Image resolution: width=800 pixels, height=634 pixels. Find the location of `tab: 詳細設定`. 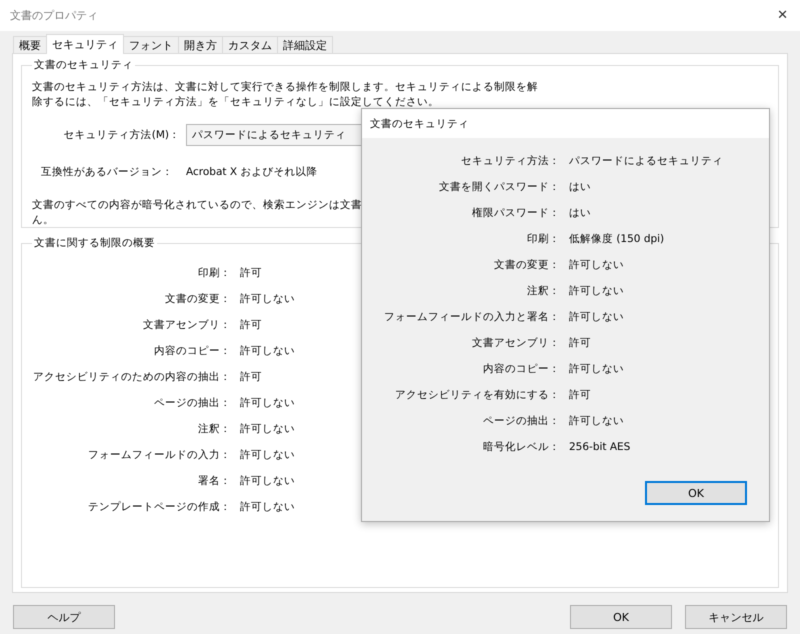

tab: 詳細設定 is located at coordinates (305, 44).